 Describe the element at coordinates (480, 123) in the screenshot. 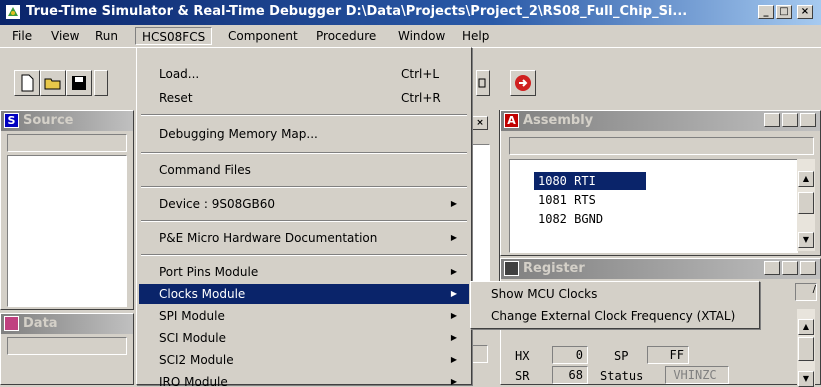

I see `source-close-button: ×` at that location.